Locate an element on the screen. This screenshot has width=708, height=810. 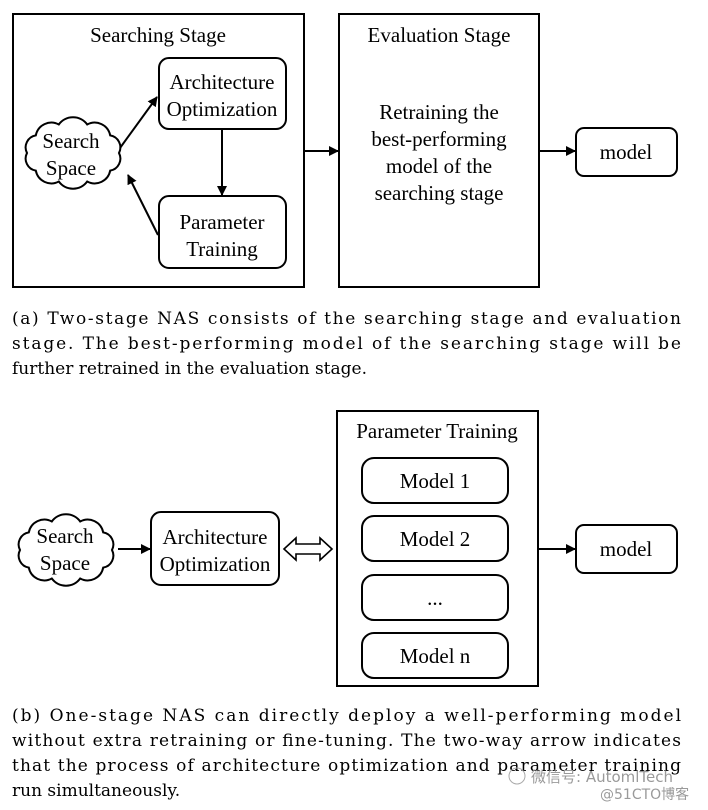
eval-text-4: searching stage is located at coordinates (439, 193).